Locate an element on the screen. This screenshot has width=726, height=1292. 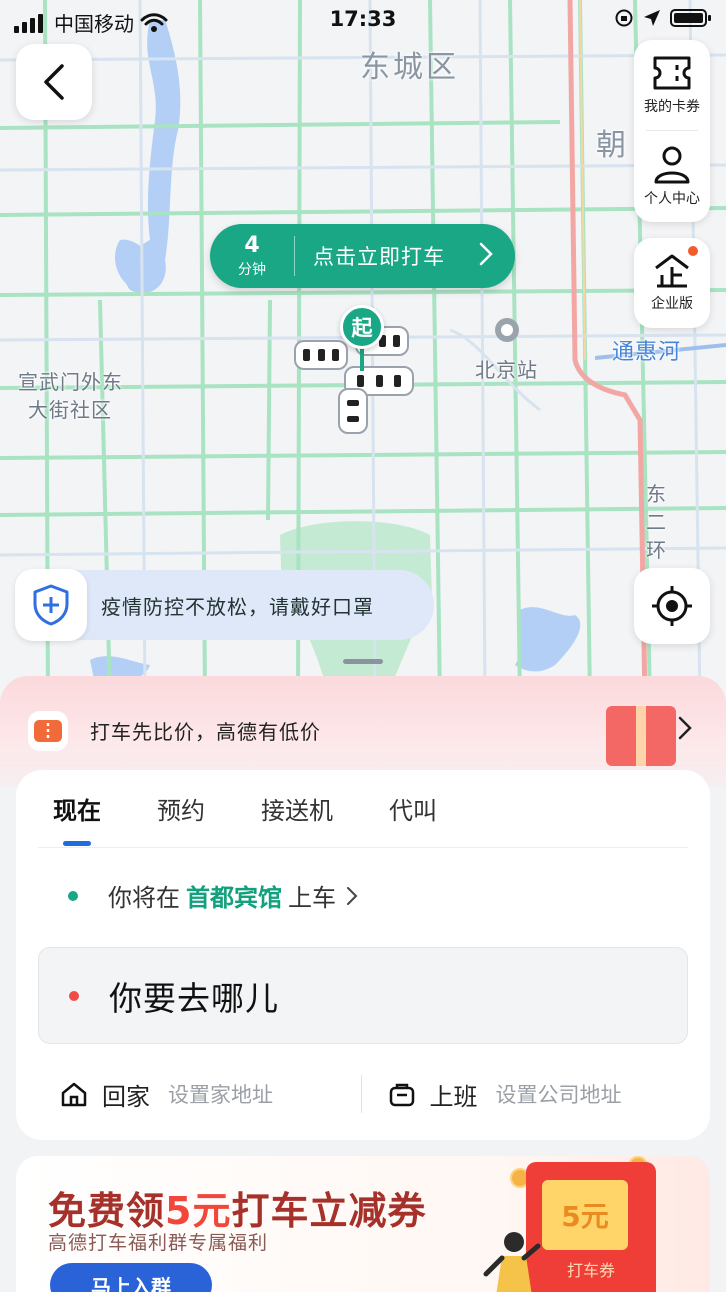
map-label-station: 北京站 is located at coordinates (506, 370).